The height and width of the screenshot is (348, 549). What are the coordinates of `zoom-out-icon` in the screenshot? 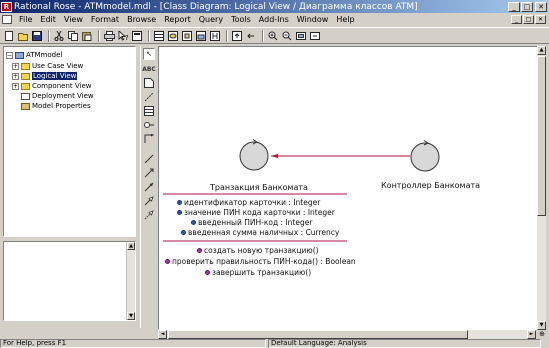 It's located at (287, 36).